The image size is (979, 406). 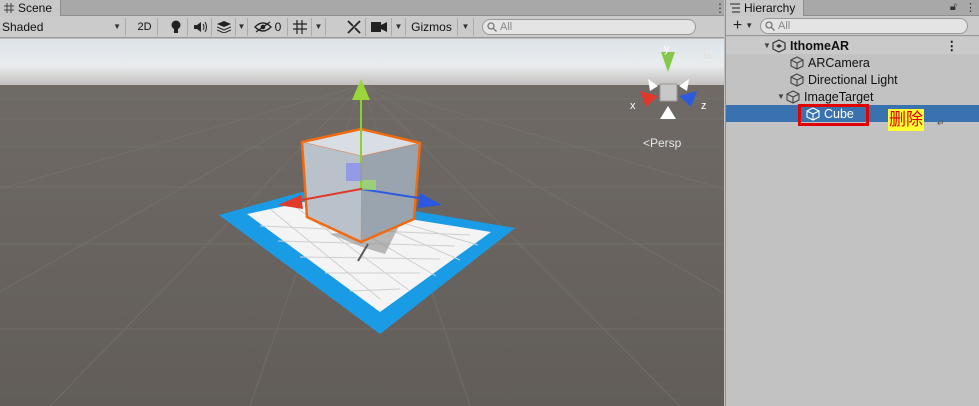 What do you see at coordinates (839, 96) in the screenshot?
I see `hierarchy-item-label: ImageTarget` at bounding box center [839, 96].